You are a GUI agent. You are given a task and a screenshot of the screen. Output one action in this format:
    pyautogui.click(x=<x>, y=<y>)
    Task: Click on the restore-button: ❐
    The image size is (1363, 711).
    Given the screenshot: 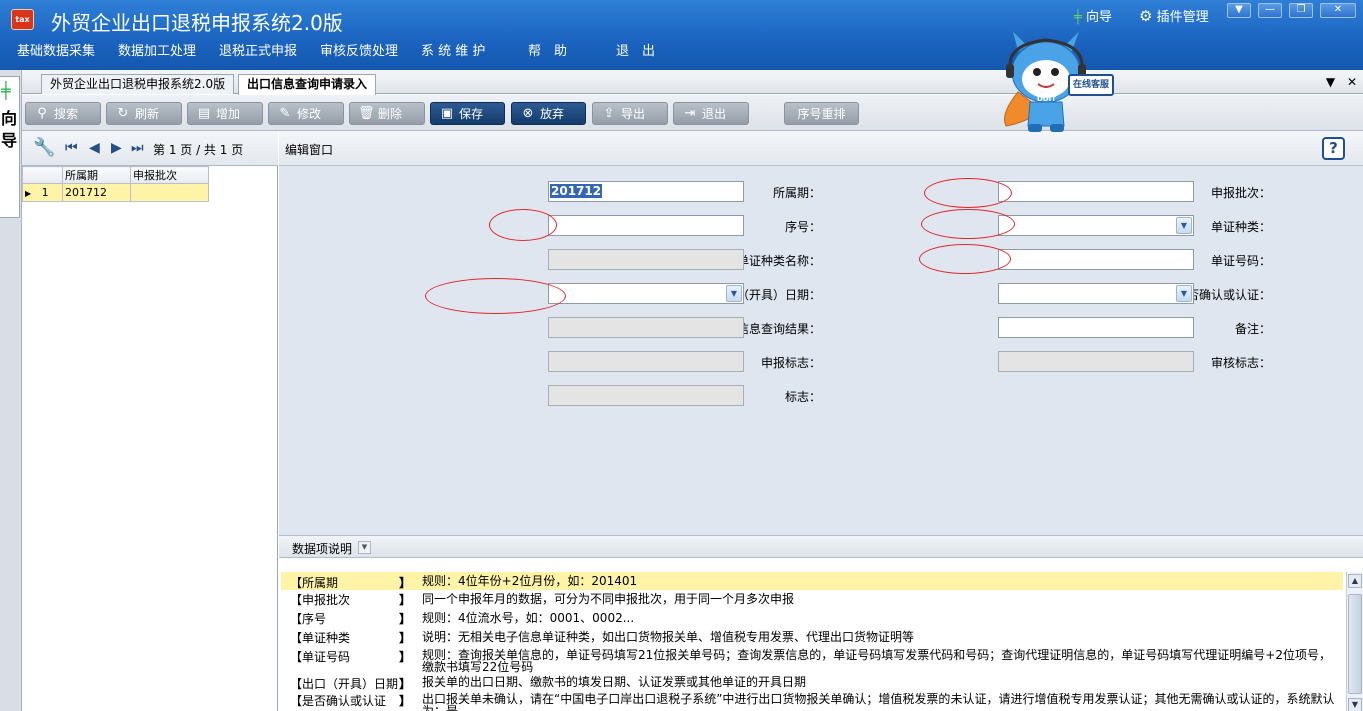 What is the action you would take?
    pyautogui.click(x=1301, y=10)
    